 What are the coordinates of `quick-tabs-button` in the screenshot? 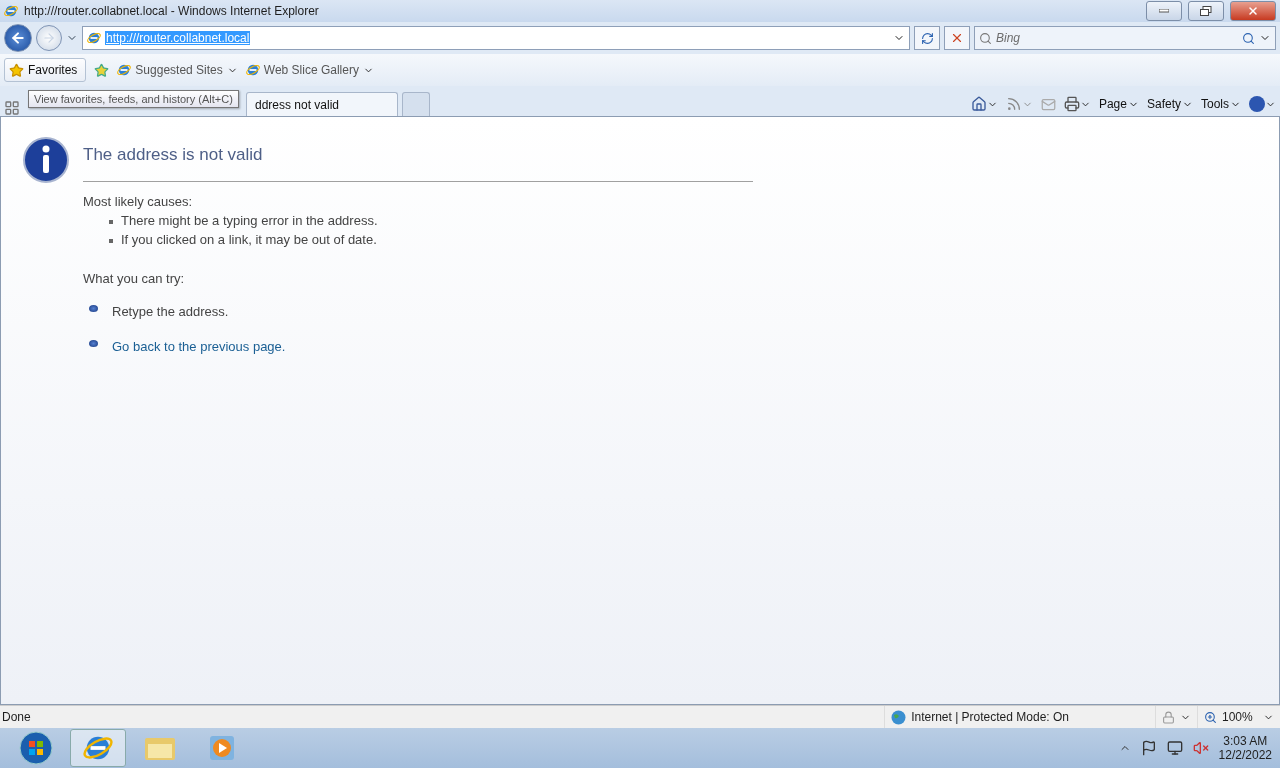 It's located at (12, 108).